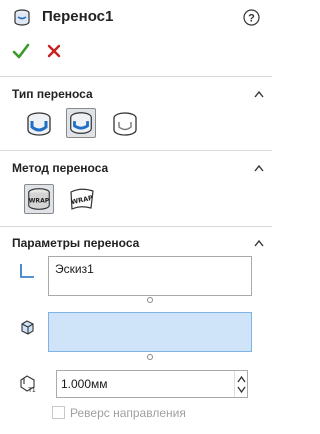 This screenshot has height=434, width=320. What do you see at coordinates (136, 53) in the screenshot?
I see `action-bar` at bounding box center [136, 53].